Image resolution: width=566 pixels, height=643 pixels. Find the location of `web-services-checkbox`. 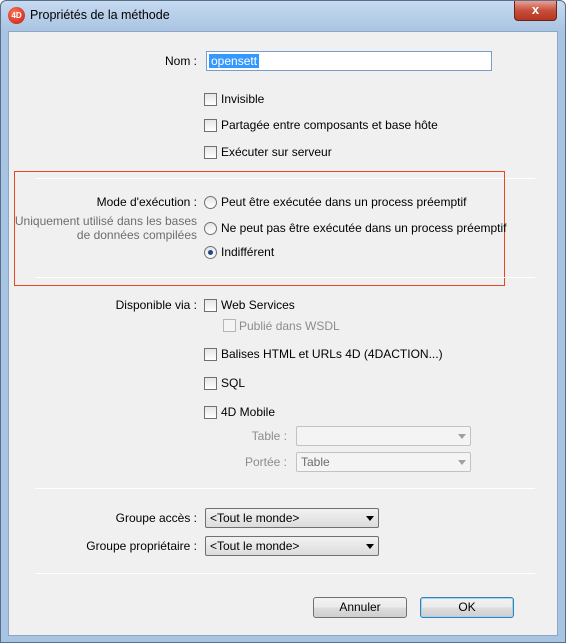

web-services-checkbox is located at coordinates (210, 305).